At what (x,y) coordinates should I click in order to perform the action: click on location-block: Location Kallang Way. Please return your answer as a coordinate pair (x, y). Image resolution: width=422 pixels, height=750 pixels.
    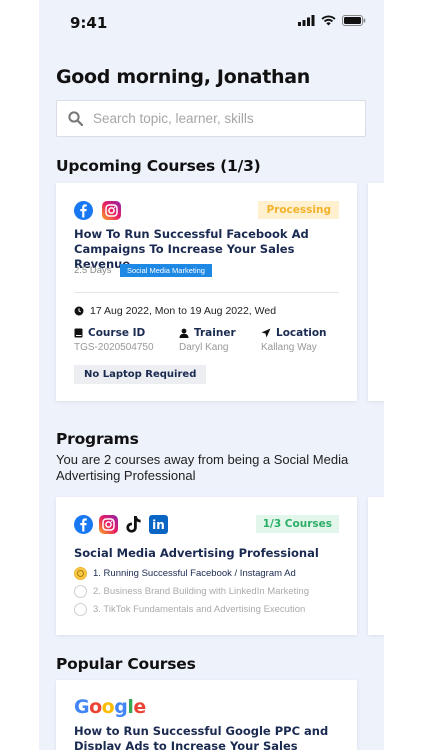
    Looking at the image, I should click on (294, 340).